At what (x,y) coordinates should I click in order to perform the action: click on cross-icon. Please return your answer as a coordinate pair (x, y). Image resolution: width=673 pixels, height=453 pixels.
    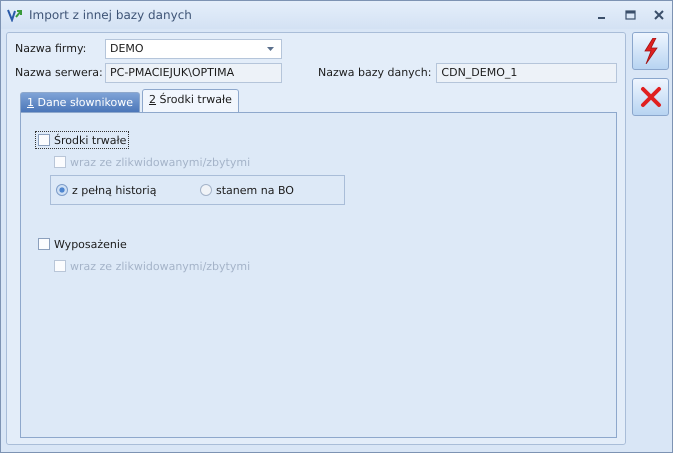
    Looking at the image, I should click on (651, 97).